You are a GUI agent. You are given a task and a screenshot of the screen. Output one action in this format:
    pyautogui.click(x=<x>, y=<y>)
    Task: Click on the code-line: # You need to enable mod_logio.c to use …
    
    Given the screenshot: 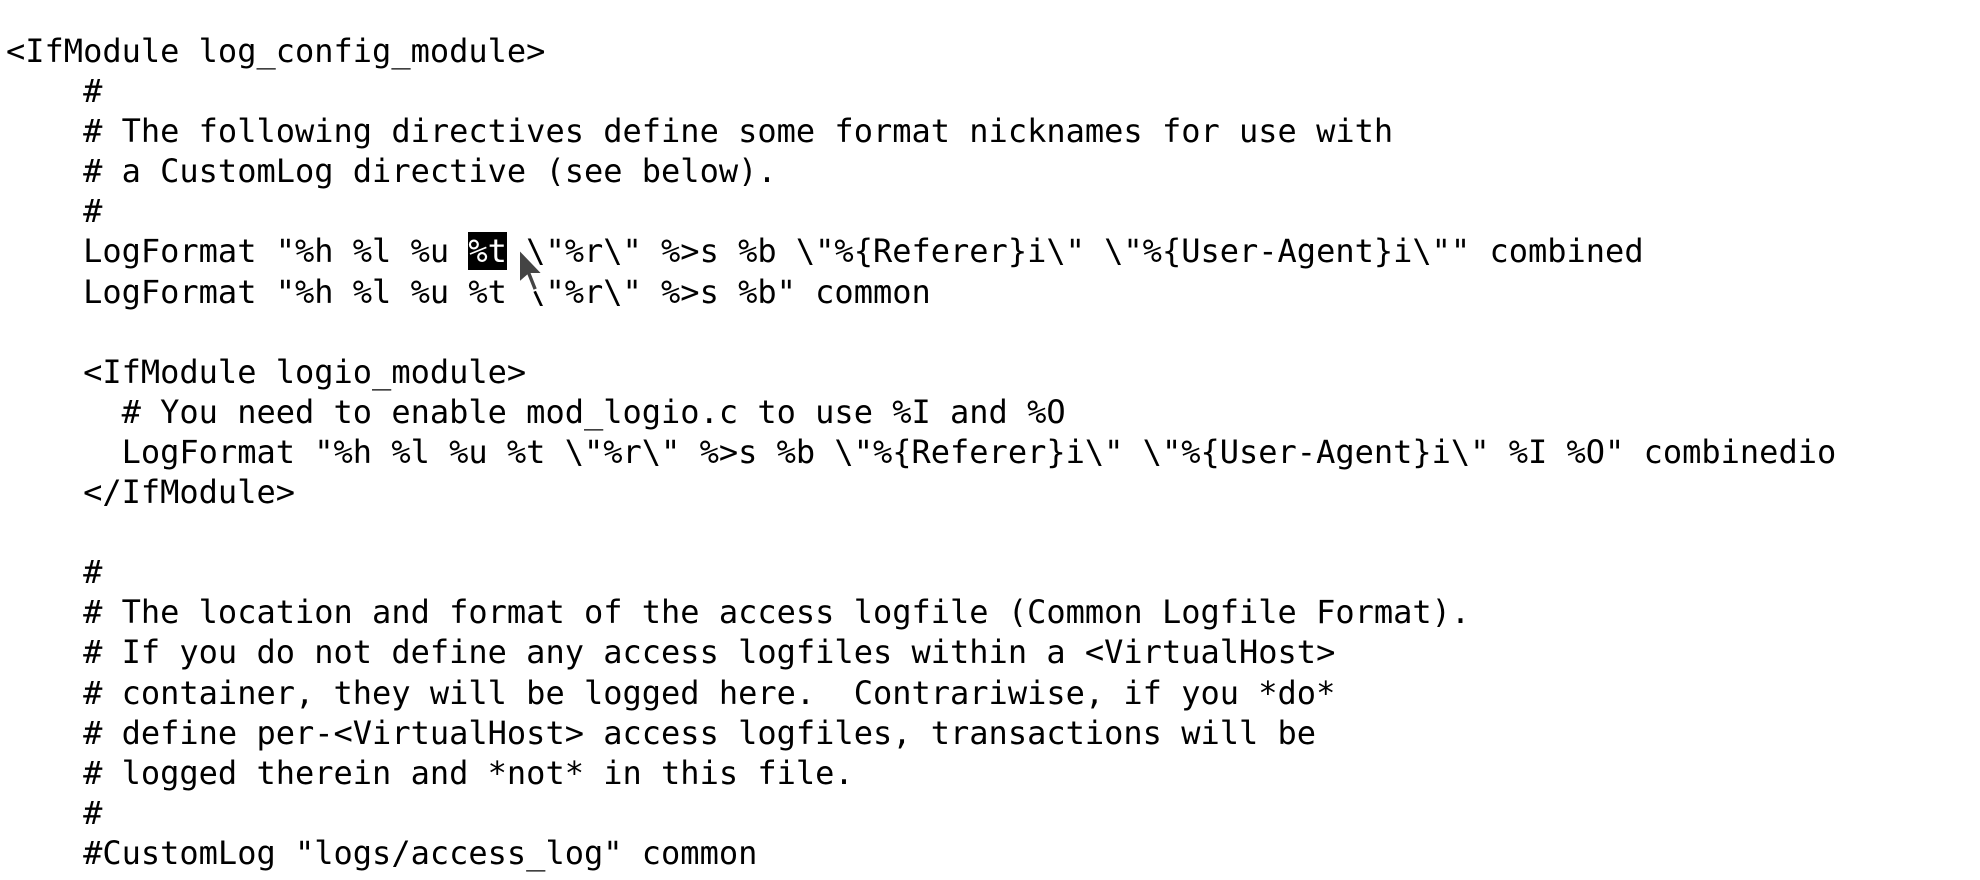 What is the action you would take?
    pyautogui.click(x=921, y=412)
    